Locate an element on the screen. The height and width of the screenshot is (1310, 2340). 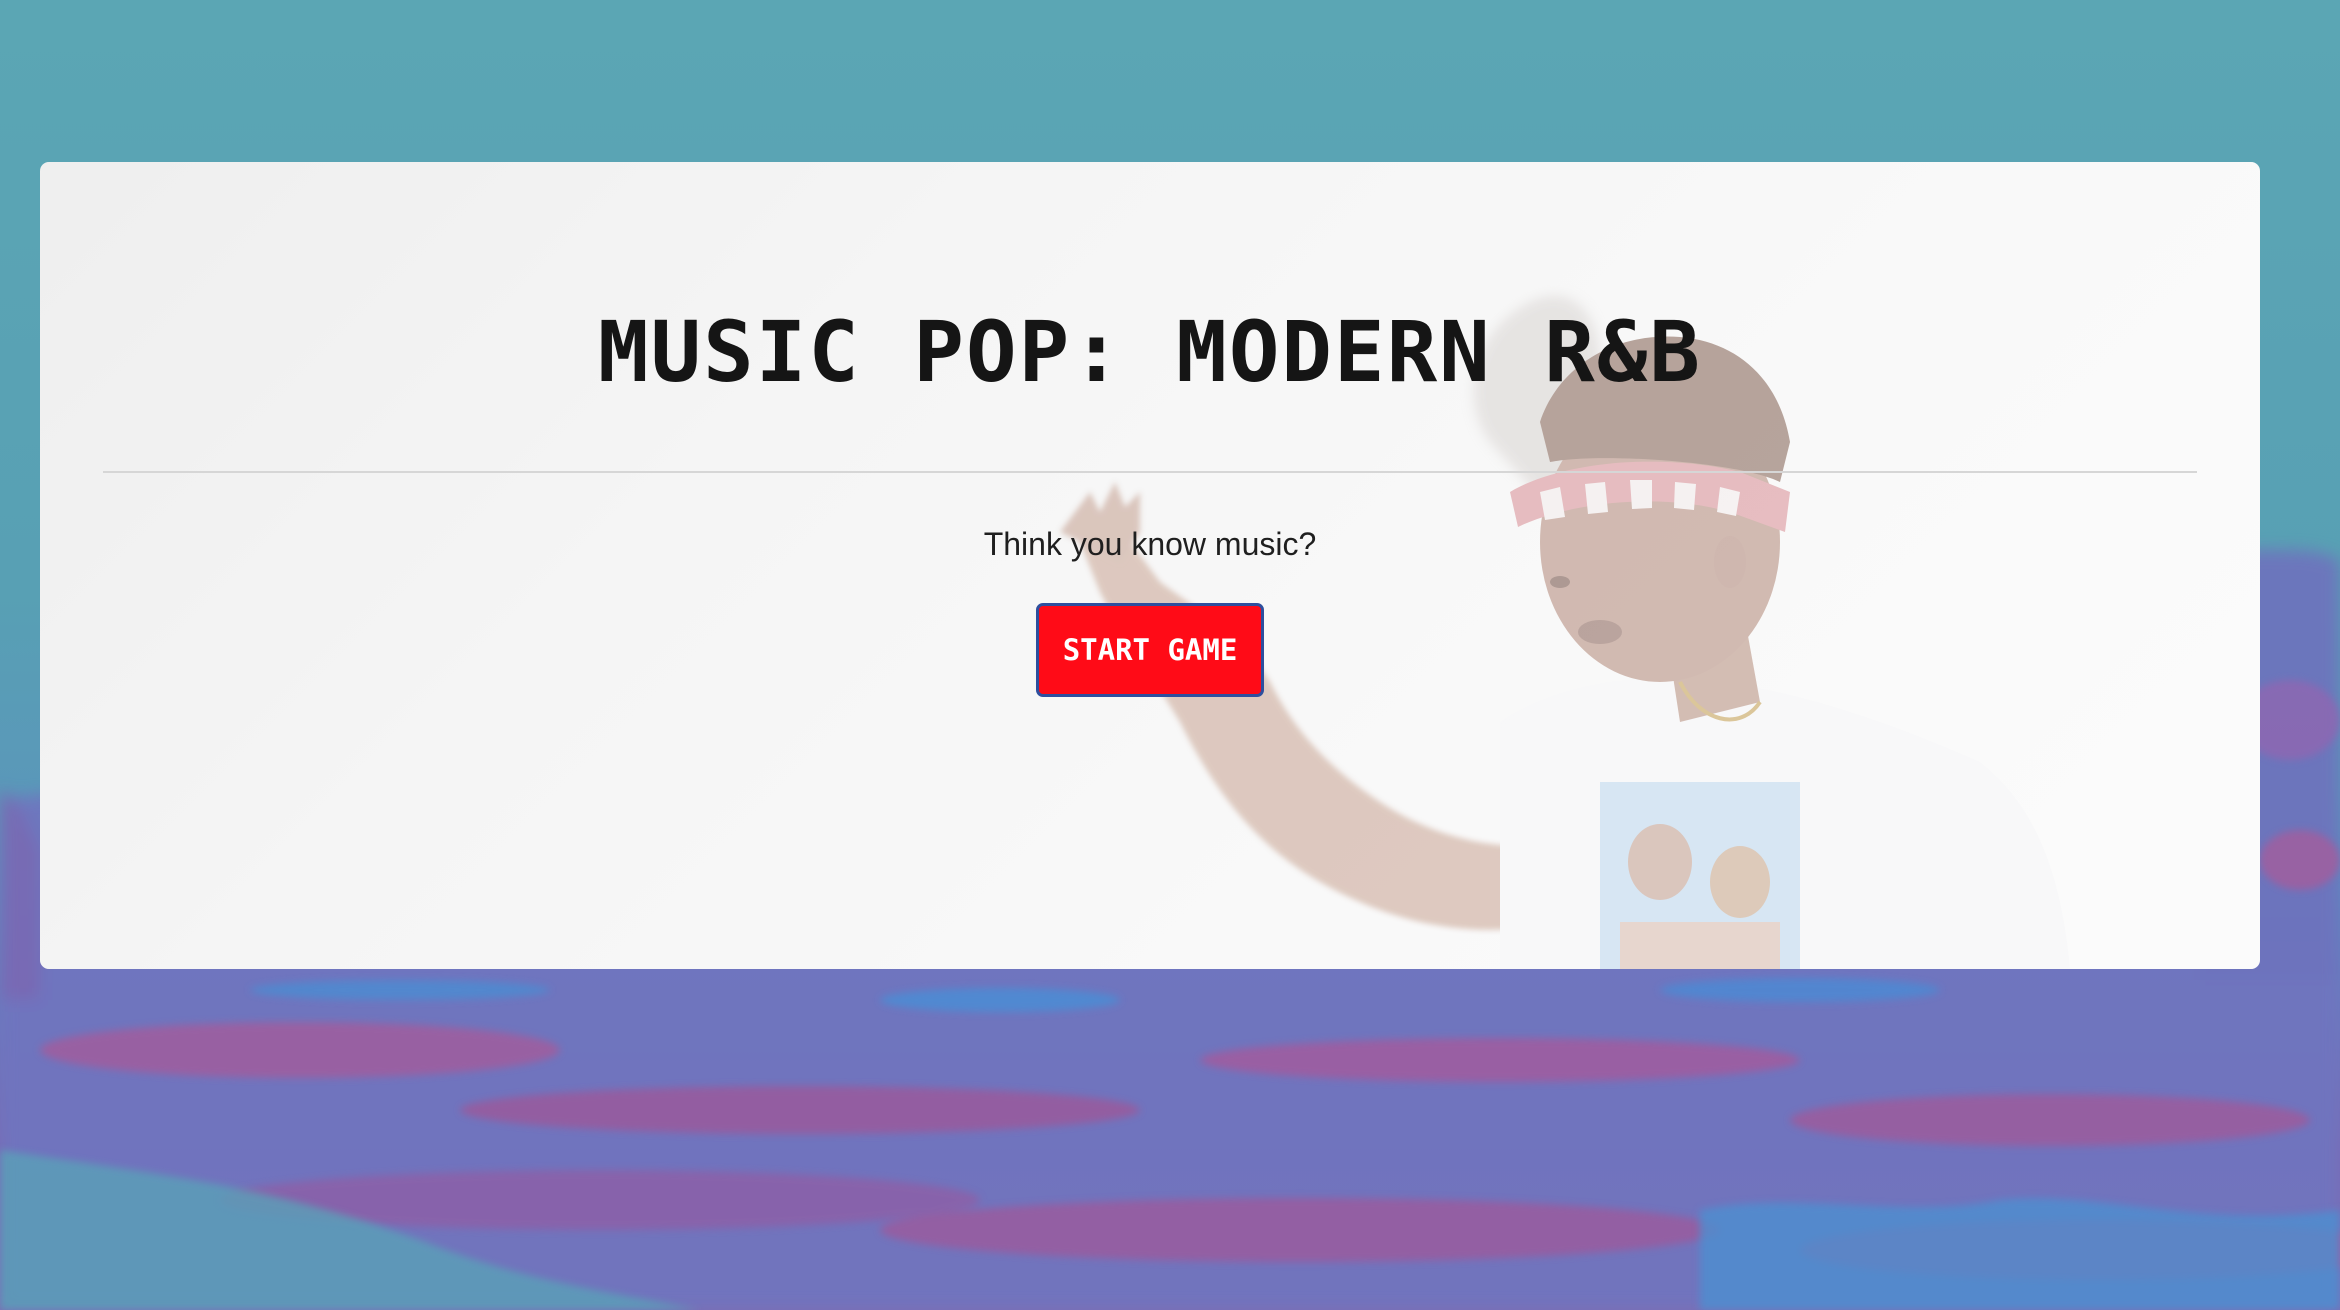
title-divider is located at coordinates (1150, 472).